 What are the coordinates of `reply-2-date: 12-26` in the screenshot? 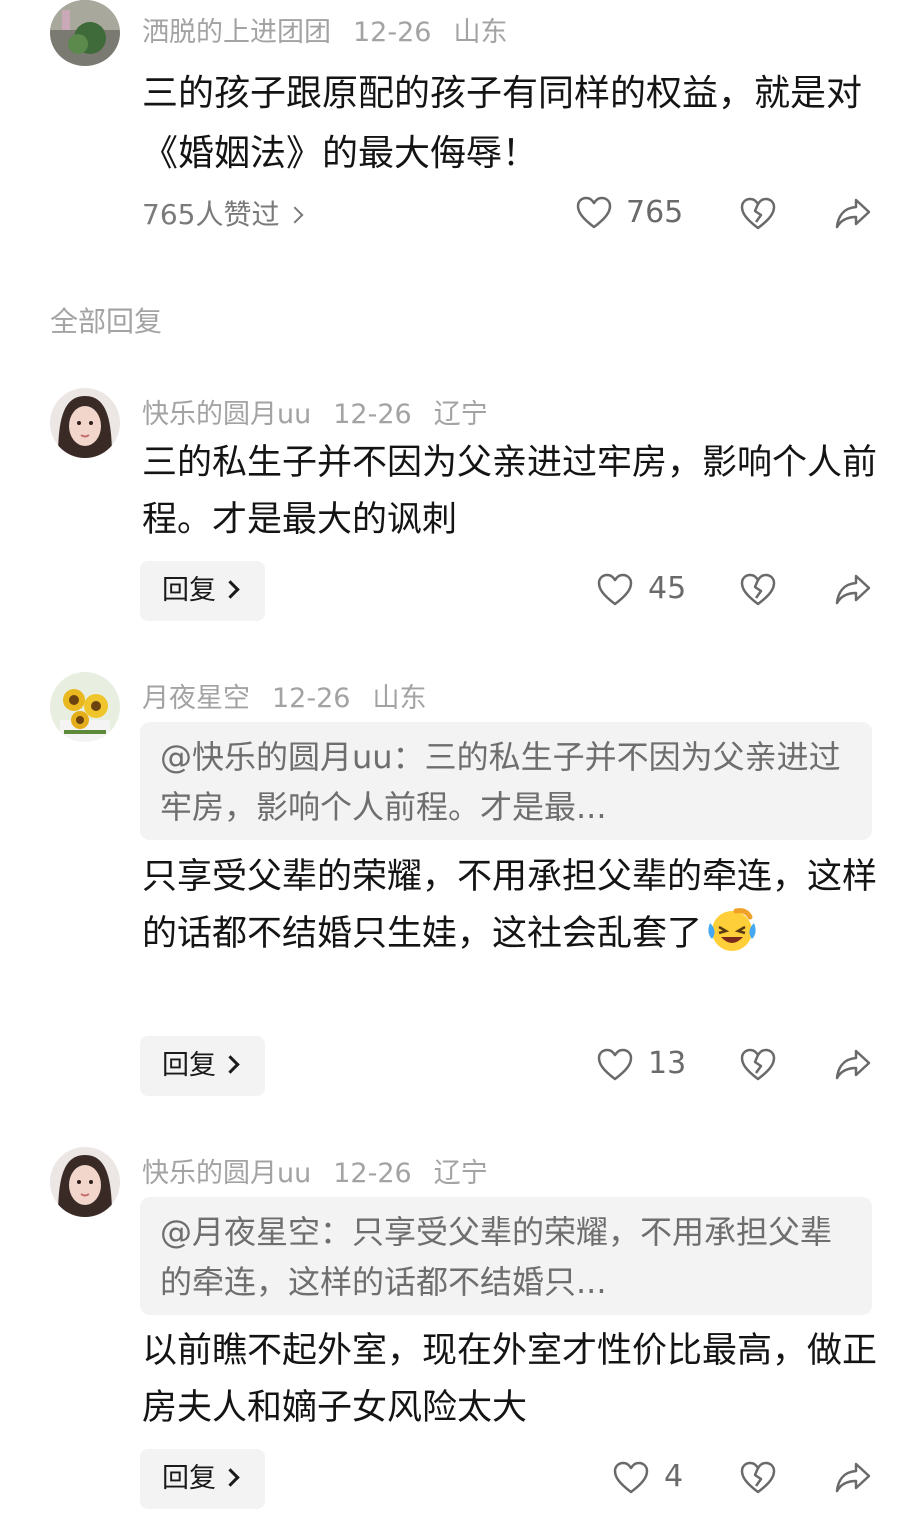 It's located at (311, 698).